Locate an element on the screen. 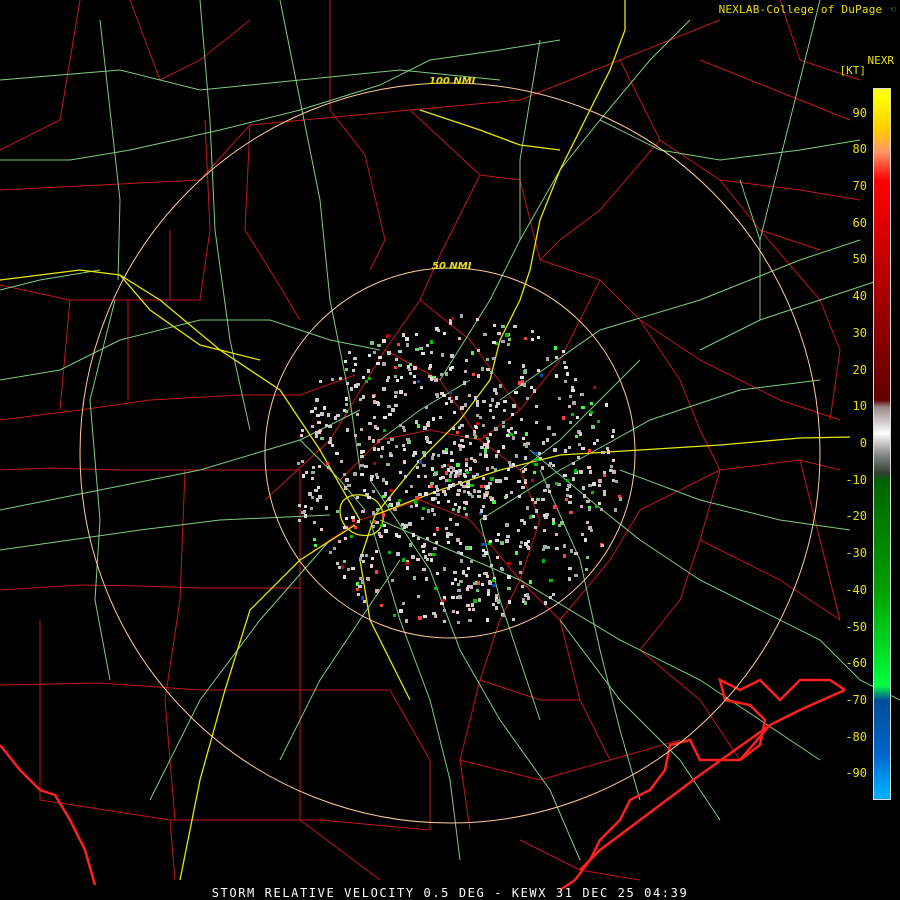 The image size is (900, 900). scale-label: 20 is located at coordinates (859, 369).